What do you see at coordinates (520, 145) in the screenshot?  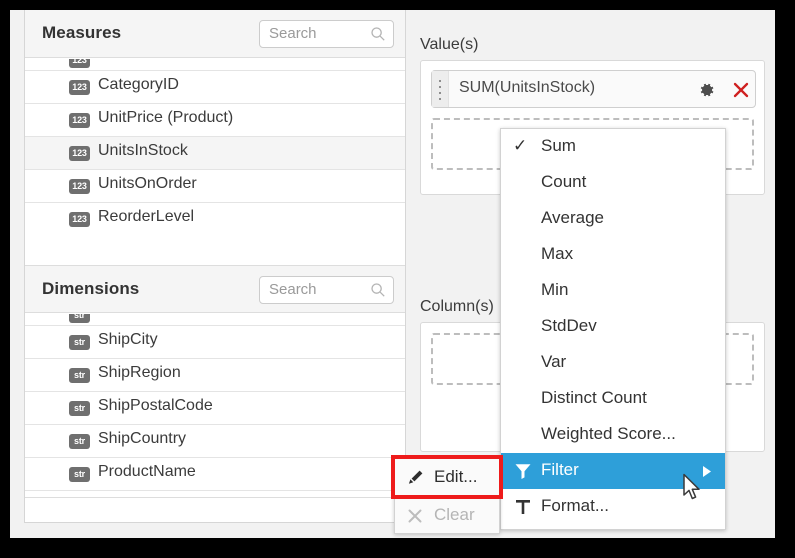 I see `check-icon: ✓` at bounding box center [520, 145].